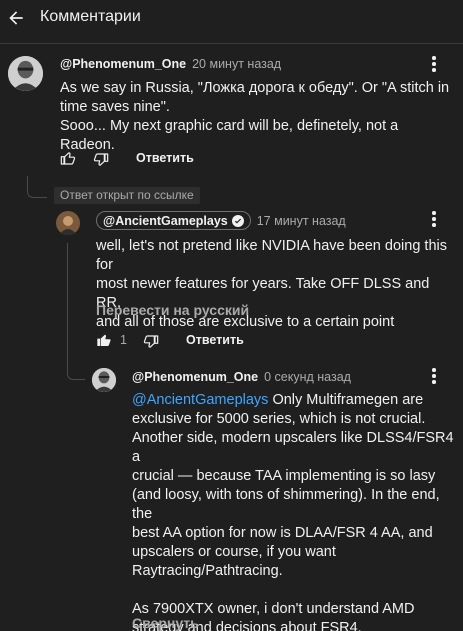  Describe the element at coordinates (237, 220) in the screenshot. I see `verified-check-icon` at that location.